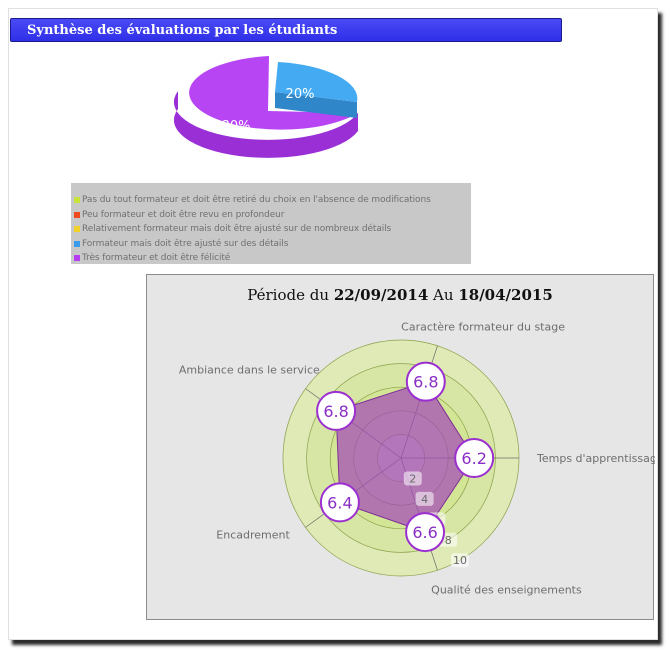  I want to click on radar-tick-label: 10, so click(460, 560).